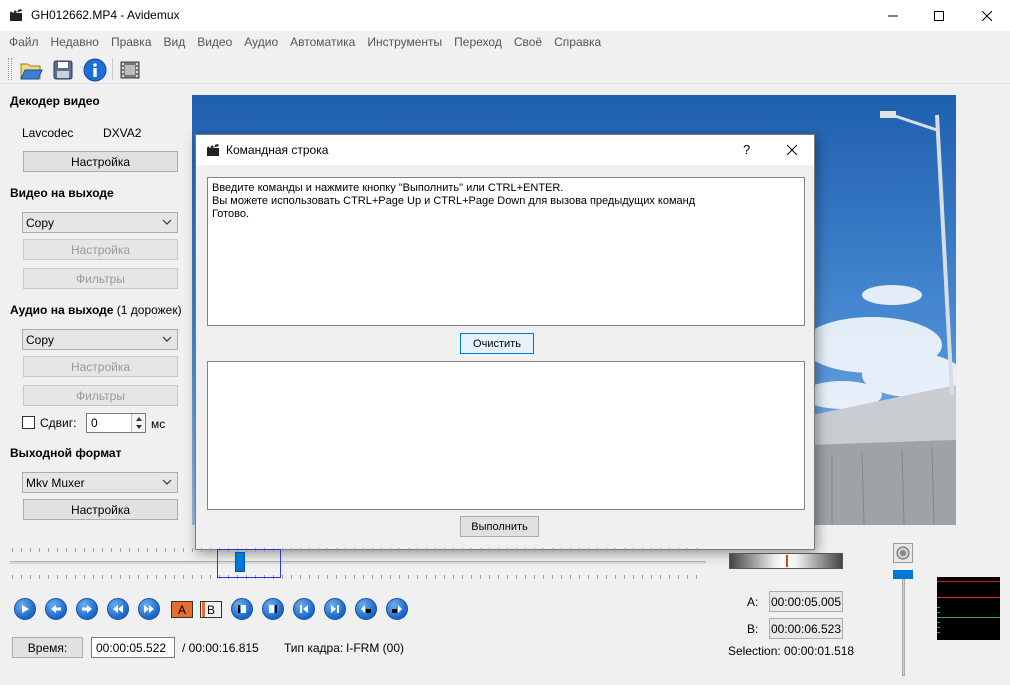  I want to click on go-to-marker-b-button, so click(273, 609).